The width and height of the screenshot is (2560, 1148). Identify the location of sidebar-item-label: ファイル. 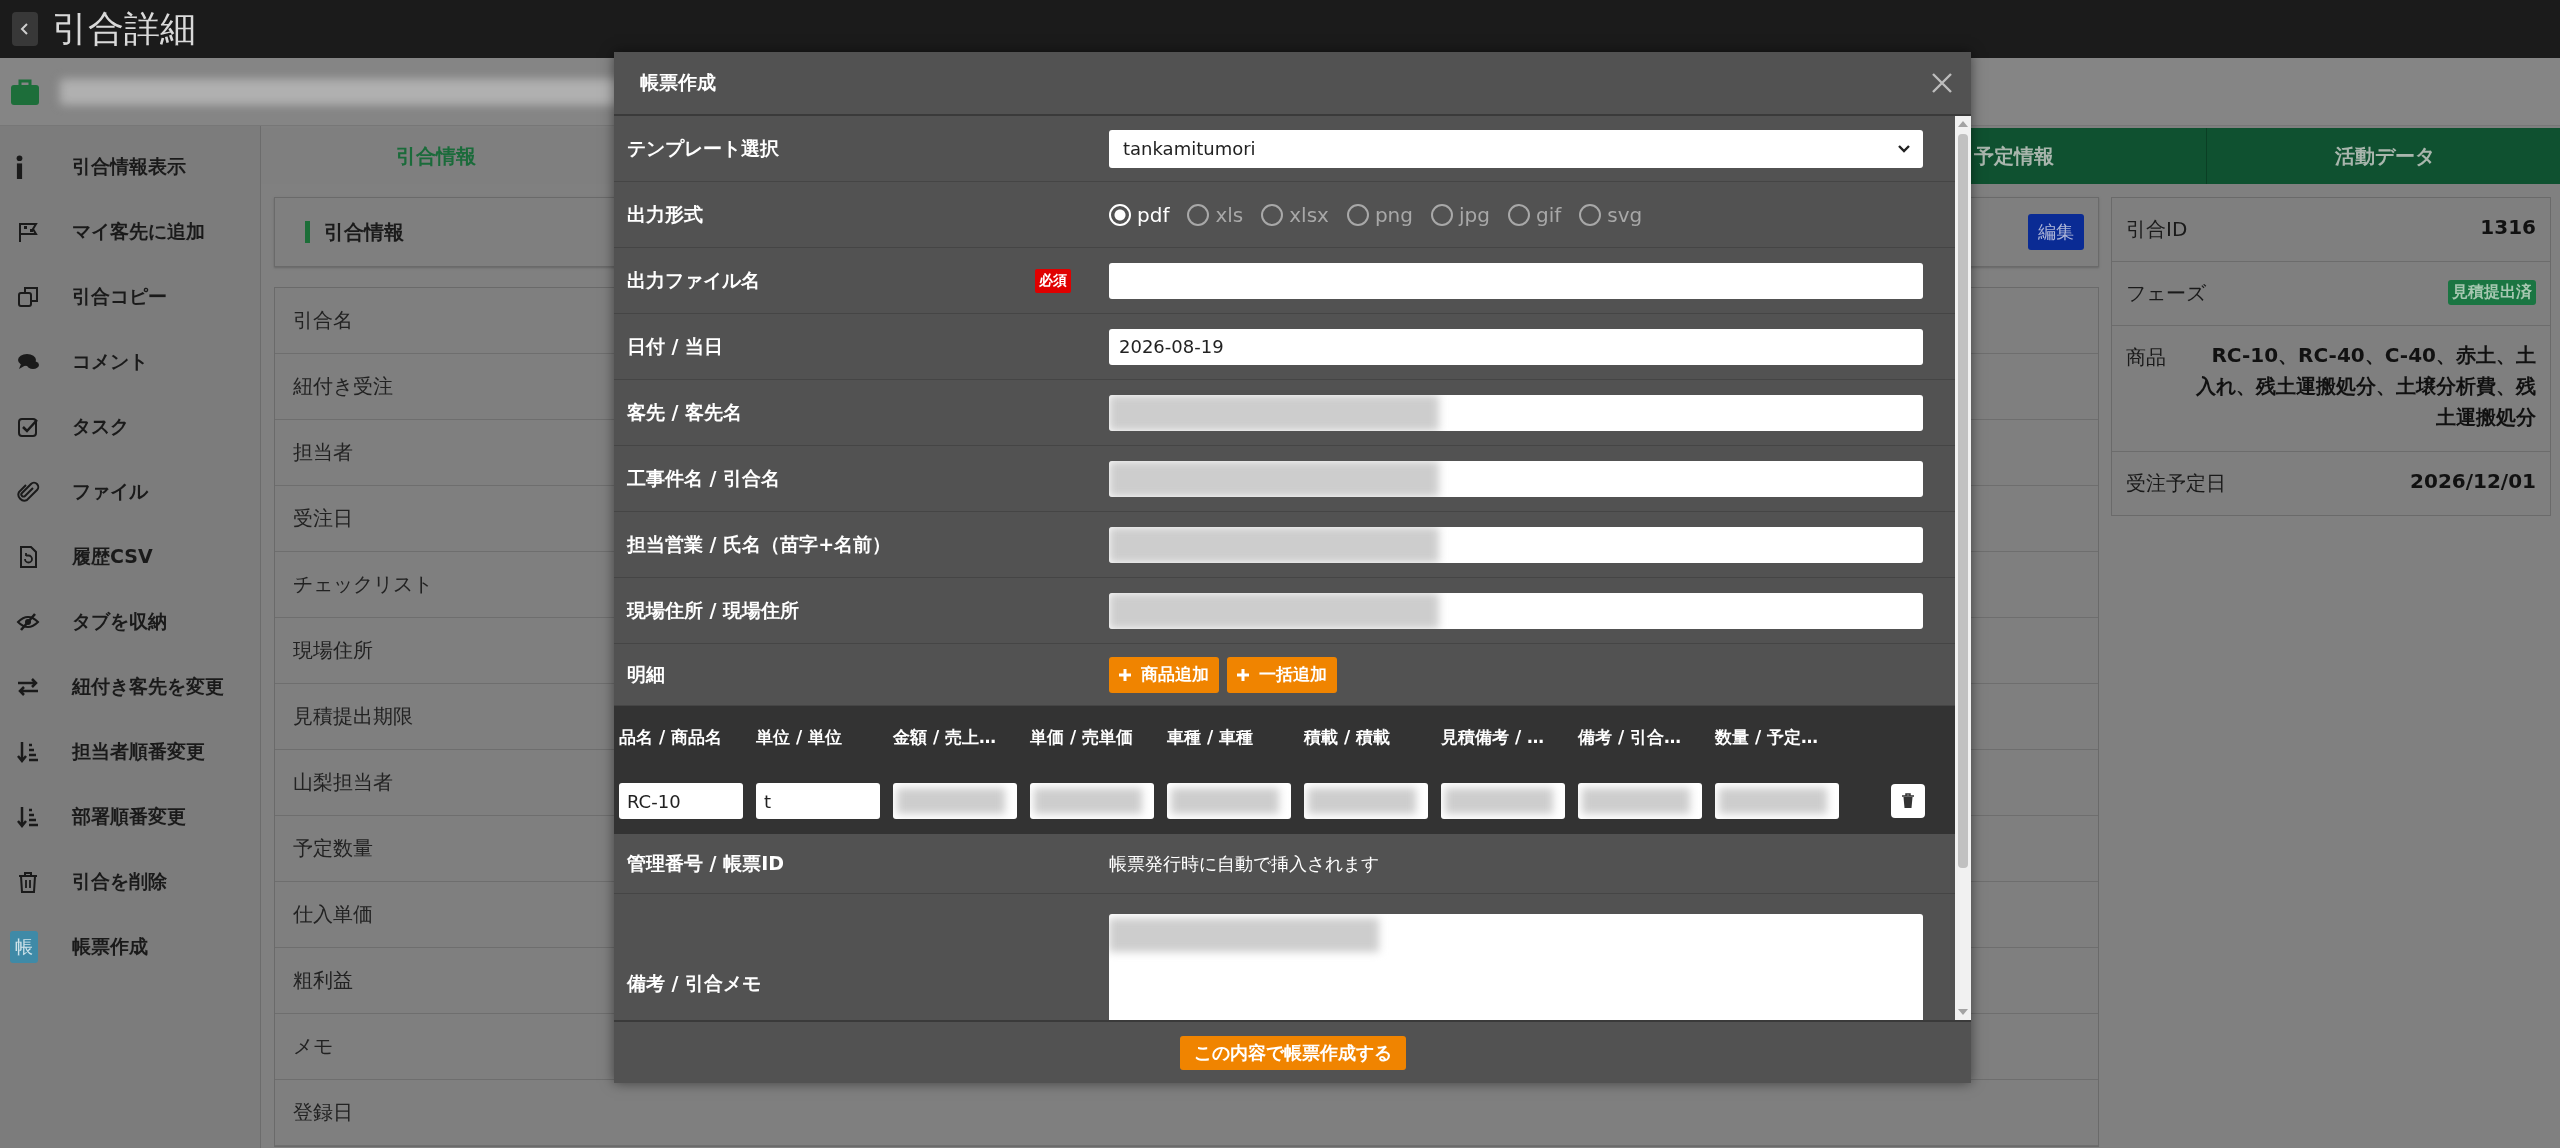
(110, 491).